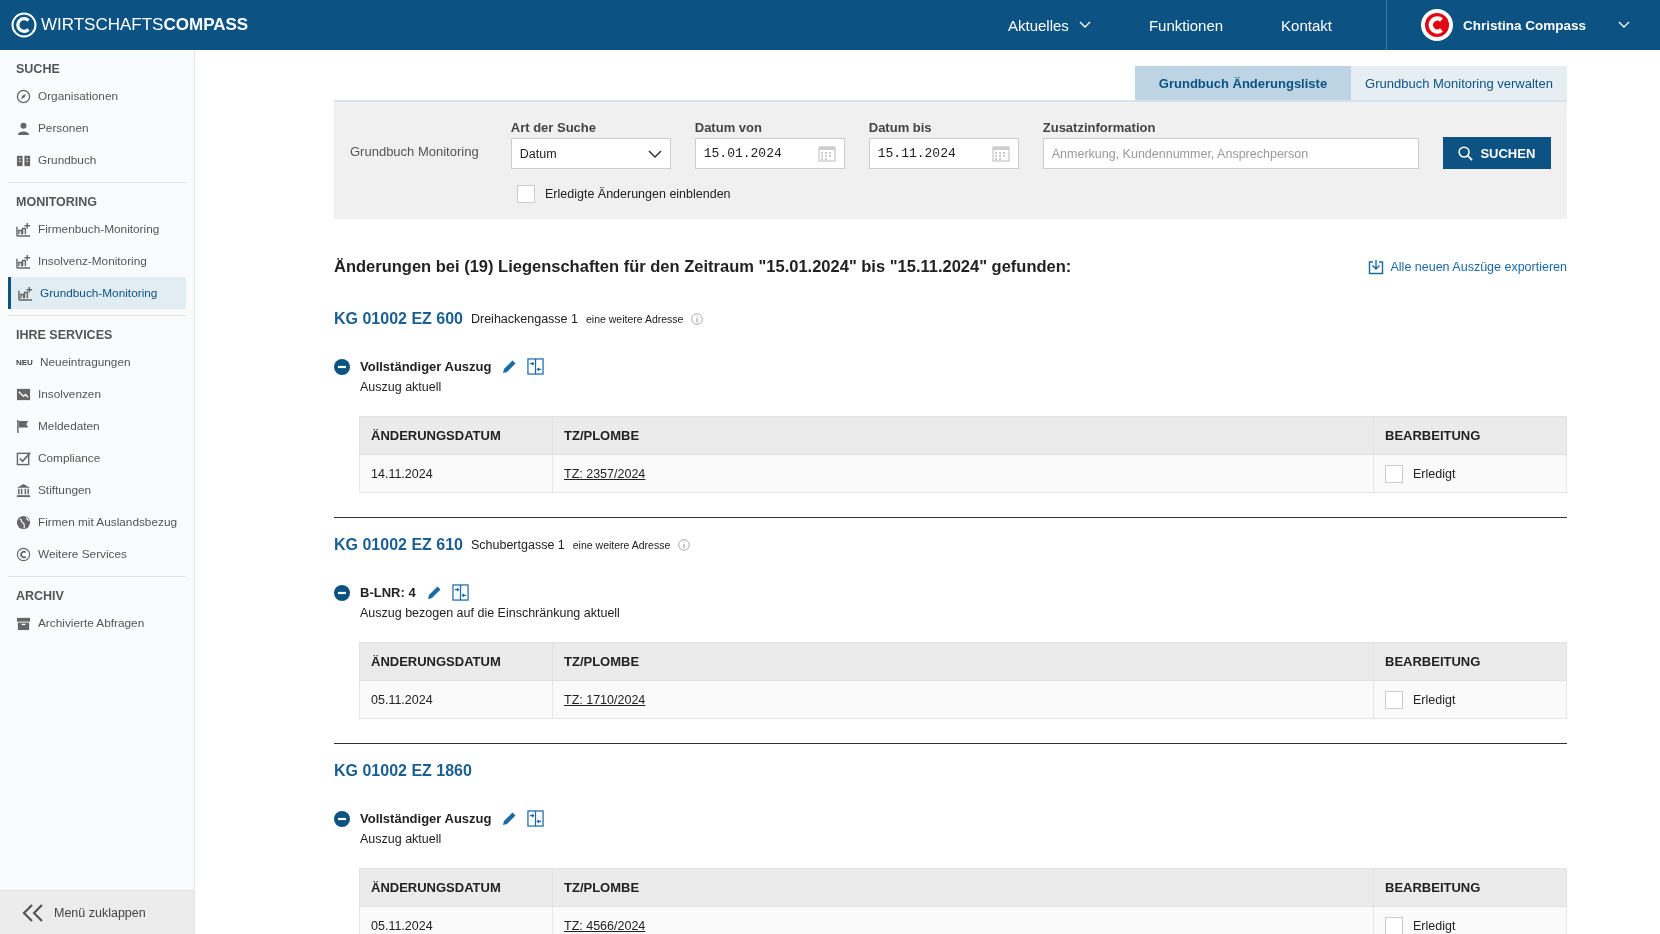 This screenshot has width=1660, height=934. Describe the element at coordinates (85, 362) in the screenshot. I see `sidebar-label: Neueintragungen` at that location.